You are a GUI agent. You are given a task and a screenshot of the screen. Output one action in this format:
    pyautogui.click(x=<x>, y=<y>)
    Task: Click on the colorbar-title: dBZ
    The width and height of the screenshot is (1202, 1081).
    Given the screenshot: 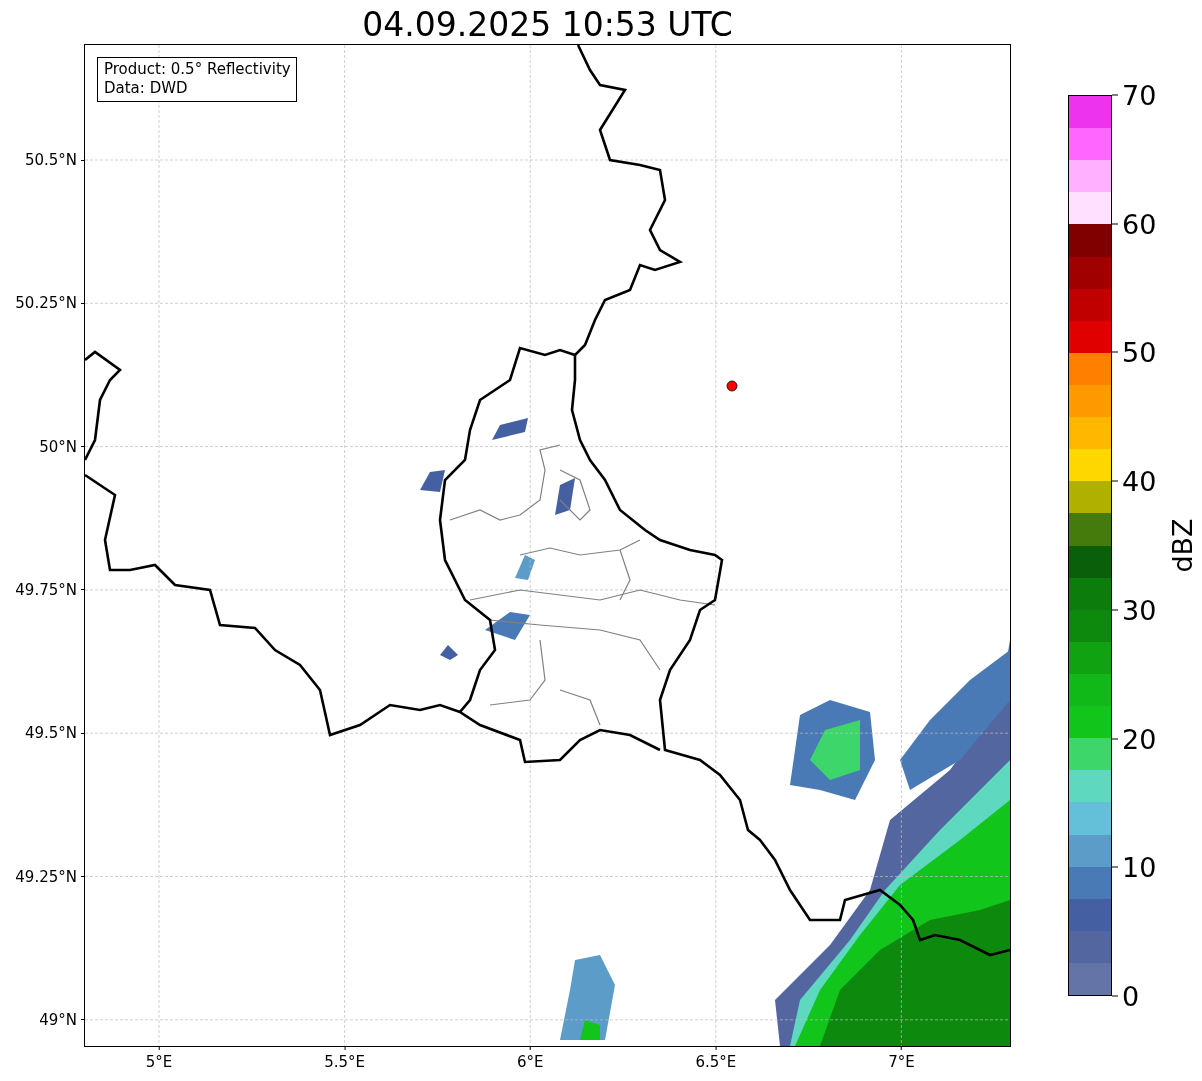 What is the action you would take?
    pyautogui.click(x=1182, y=545)
    